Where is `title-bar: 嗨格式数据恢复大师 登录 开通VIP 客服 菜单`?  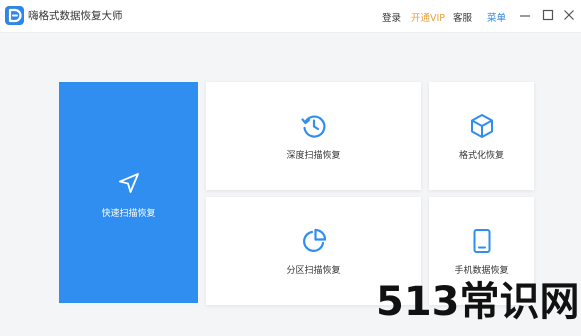 title-bar: 嗨格式数据恢复大师 登录 开通VIP 客服 菜单 is located at coordinates (290, 16).